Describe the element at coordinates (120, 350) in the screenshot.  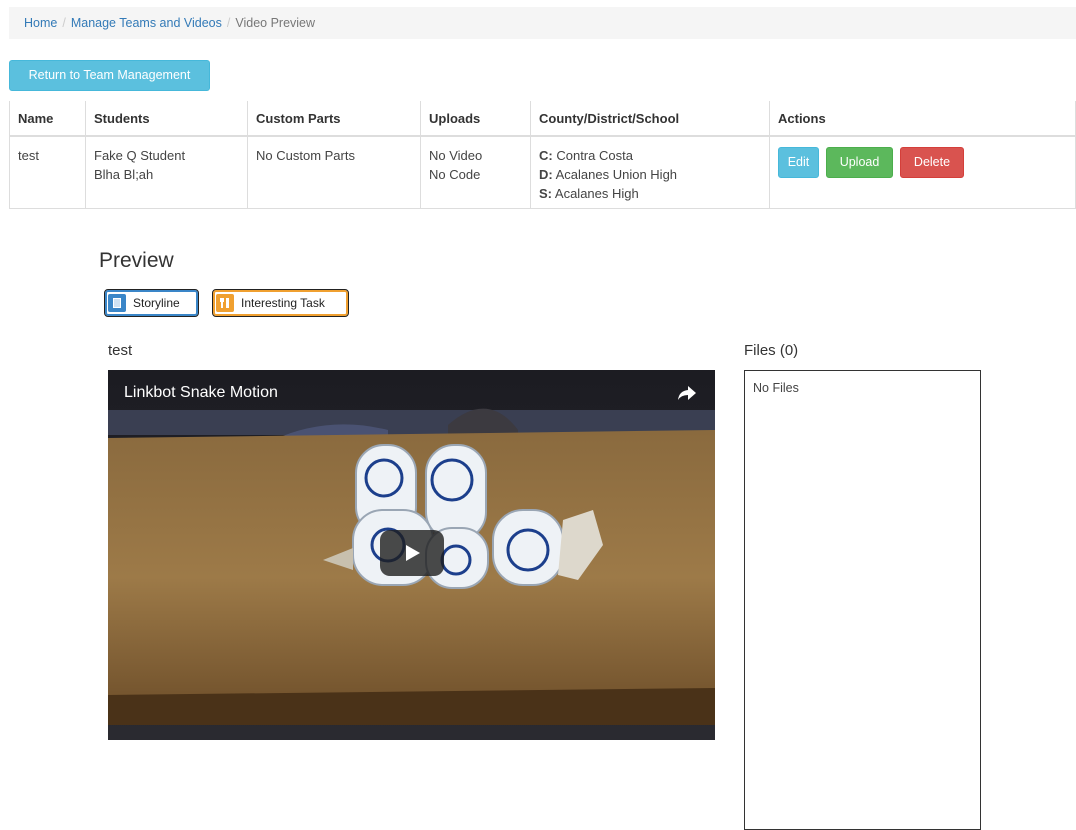
I see `video-title: test` at that location.